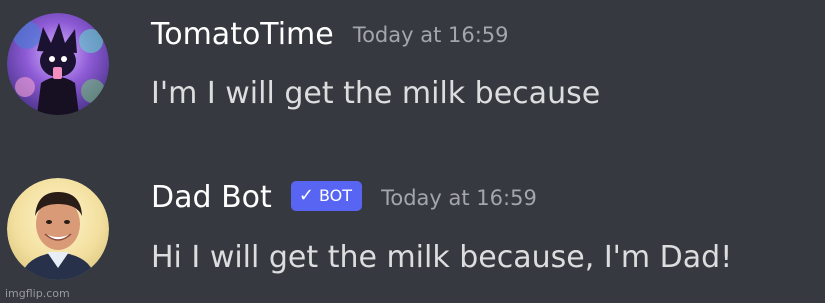  I want to click on message-header: TomatoTime Today at 16:59, so click(330, 34).